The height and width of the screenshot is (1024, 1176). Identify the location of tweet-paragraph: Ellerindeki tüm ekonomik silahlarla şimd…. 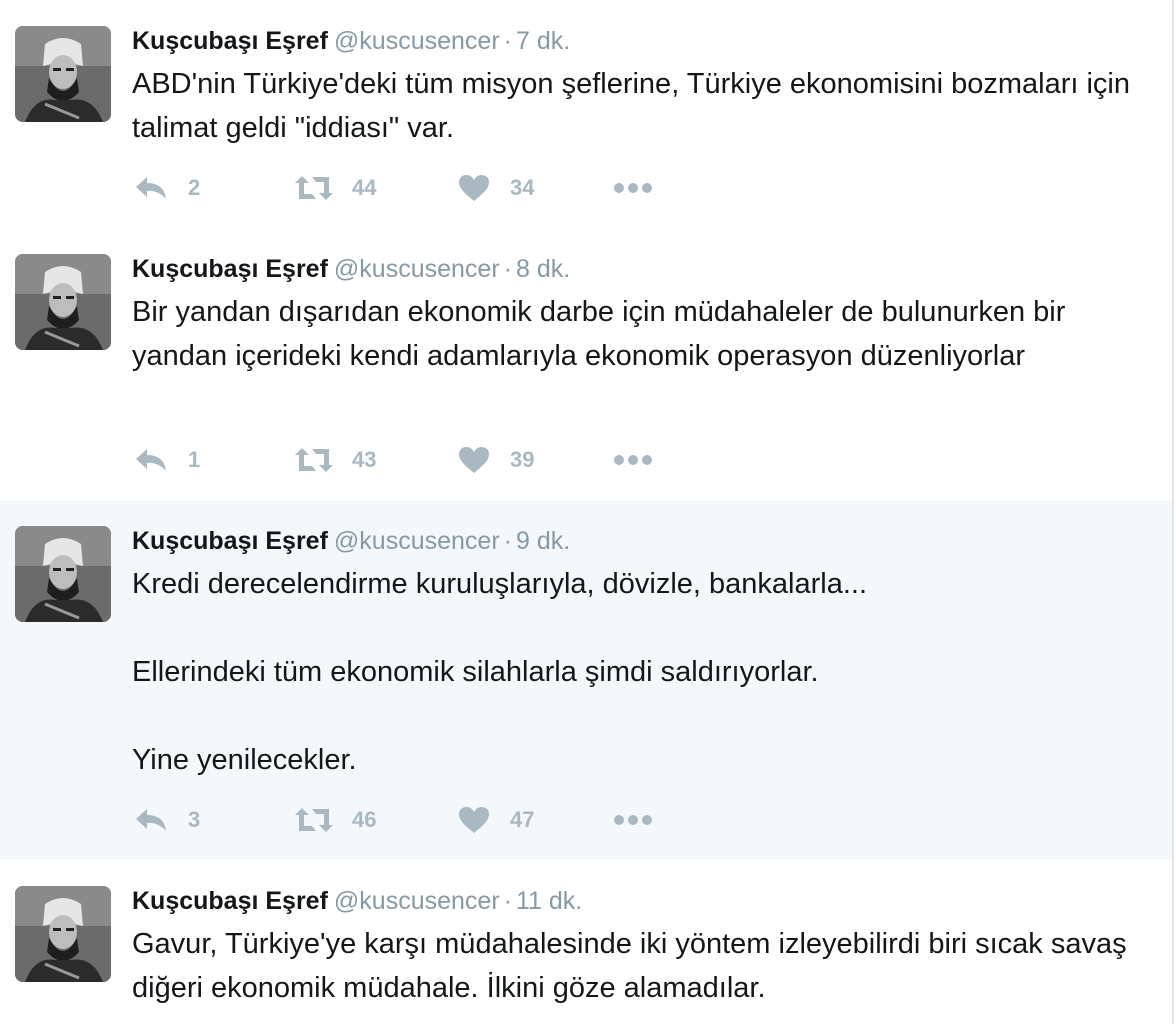
(475, 672).